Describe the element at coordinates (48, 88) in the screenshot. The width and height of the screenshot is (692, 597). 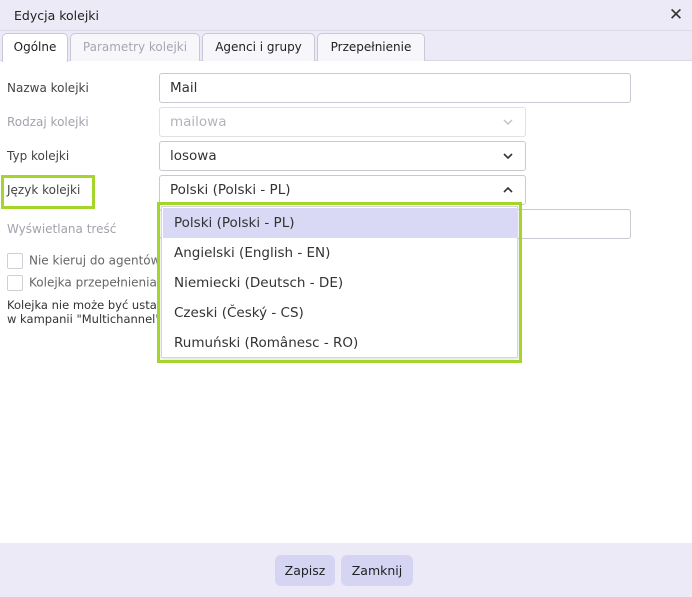
I see `queue-name-label: Nazwa kolejki` at that location.